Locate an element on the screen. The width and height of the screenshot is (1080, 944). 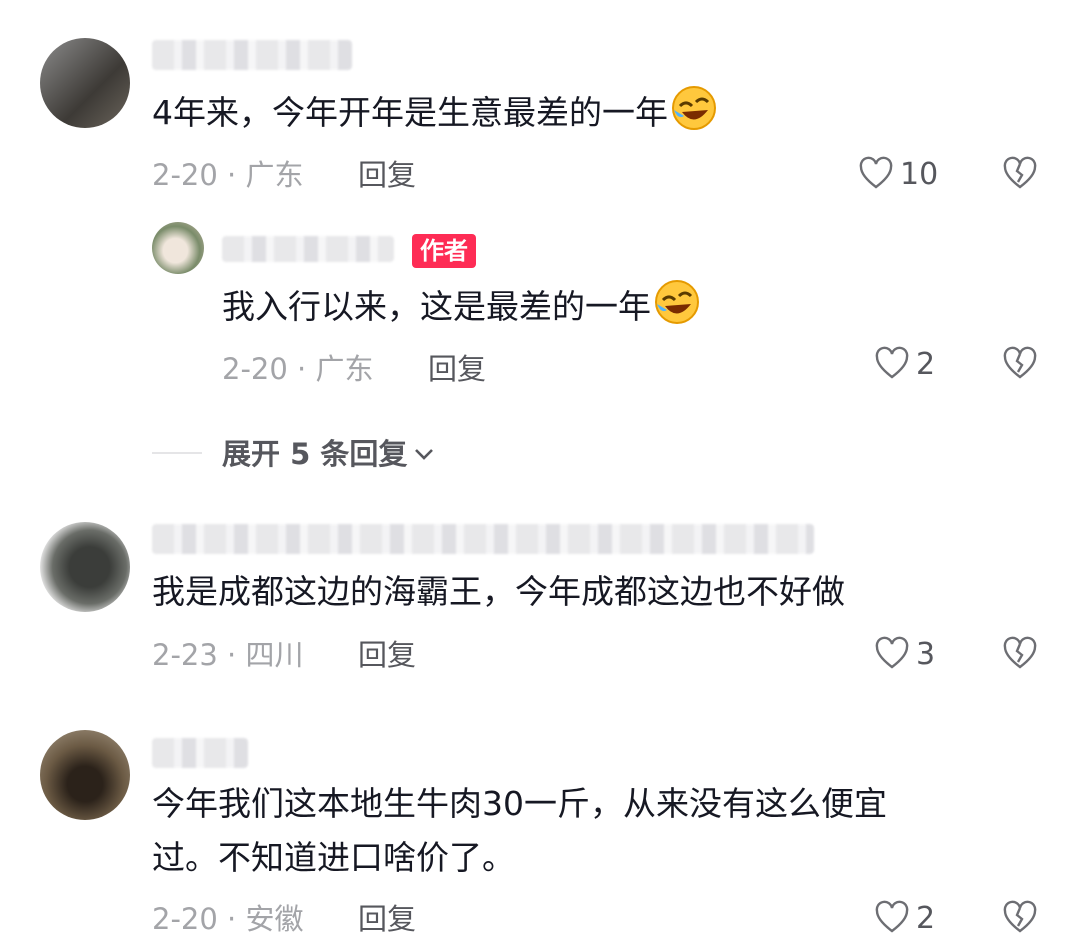
like-button: 10 is located at coordinates (898, 174).